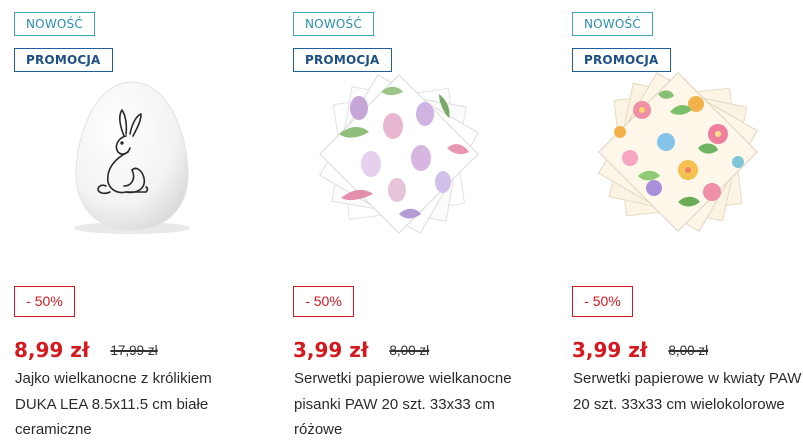 The height and width of the screenshot is (448, 803). What do you see at coordinates (682, 155) in the screenshot?
I see `product-image-floral-napkins` at bounding box center [682, 155].